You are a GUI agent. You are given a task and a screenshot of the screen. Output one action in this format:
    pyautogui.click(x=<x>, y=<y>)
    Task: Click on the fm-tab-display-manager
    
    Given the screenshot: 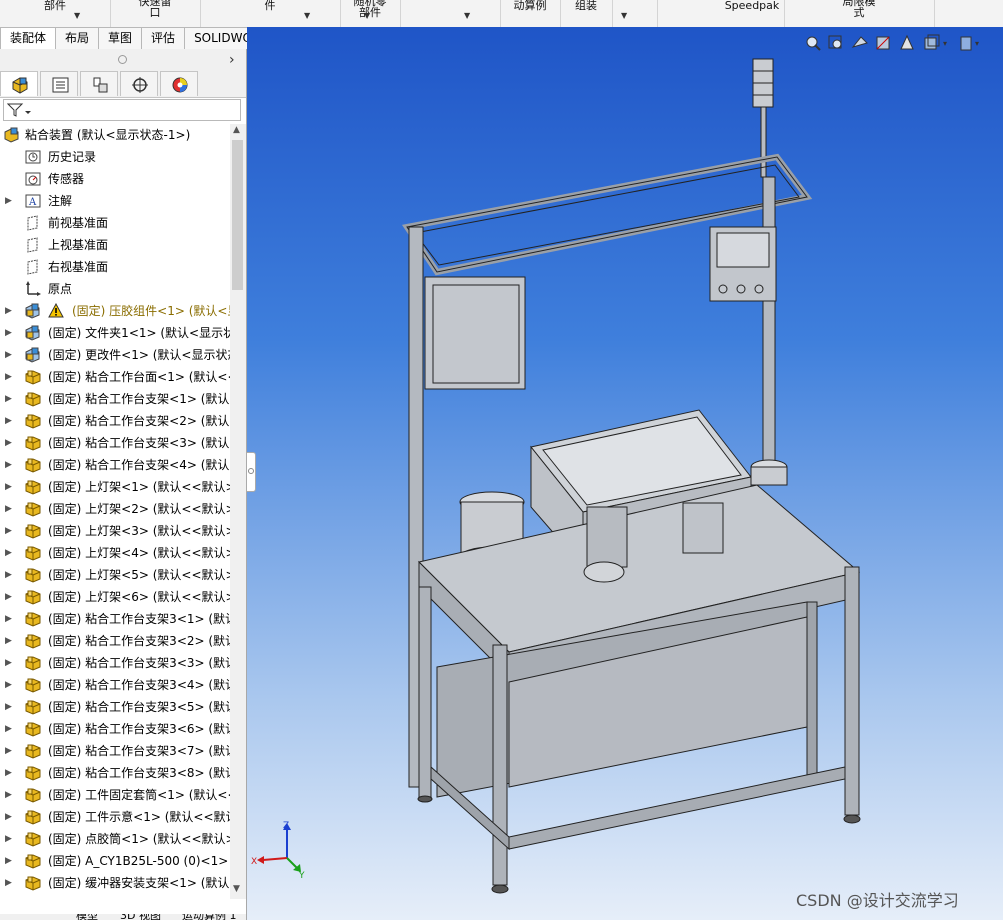 What is the action you would take?
    pyautogui.click(x=179, y=83)
    